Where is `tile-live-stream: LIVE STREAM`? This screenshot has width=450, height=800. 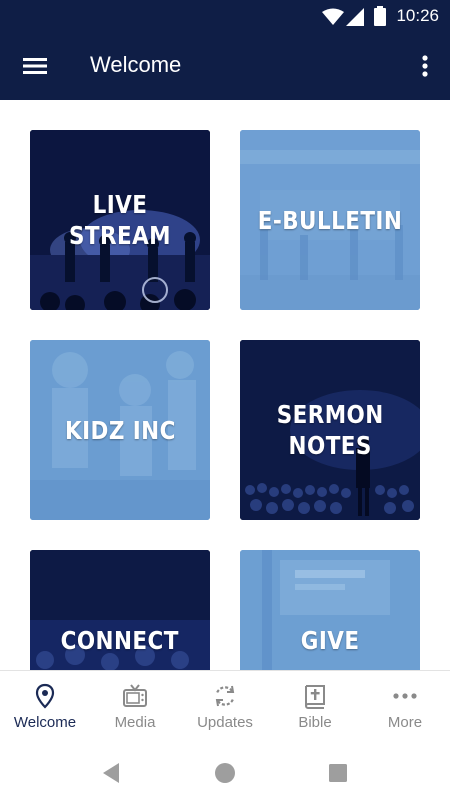 tile-live-stream: LIVE STREAM is located at coordinates (120, 220).